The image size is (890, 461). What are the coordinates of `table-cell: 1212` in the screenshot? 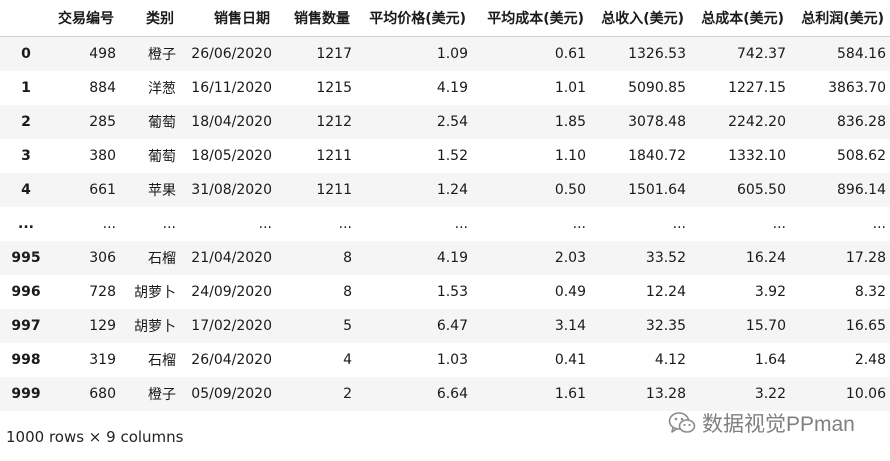 It's located at (334, 122).